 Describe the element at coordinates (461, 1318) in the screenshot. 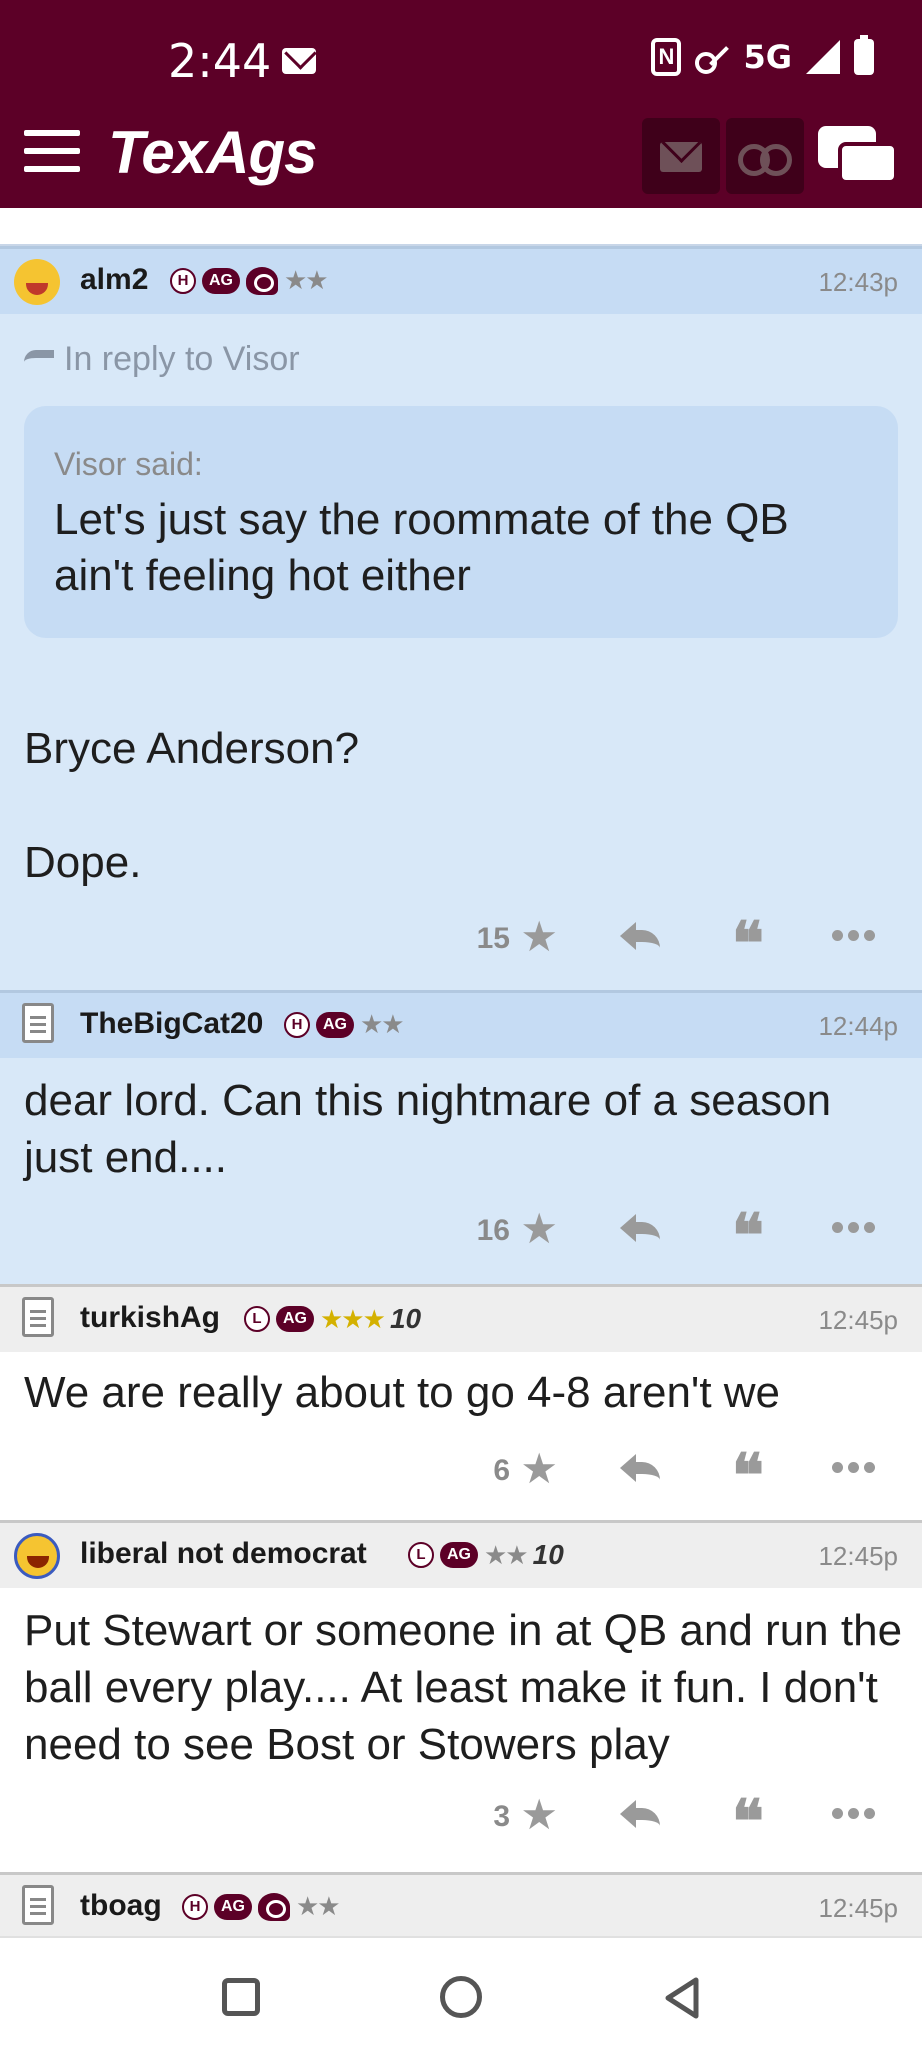

I see `post-header: turkishAg L AG ★★★ 10 12:45p` at that location.